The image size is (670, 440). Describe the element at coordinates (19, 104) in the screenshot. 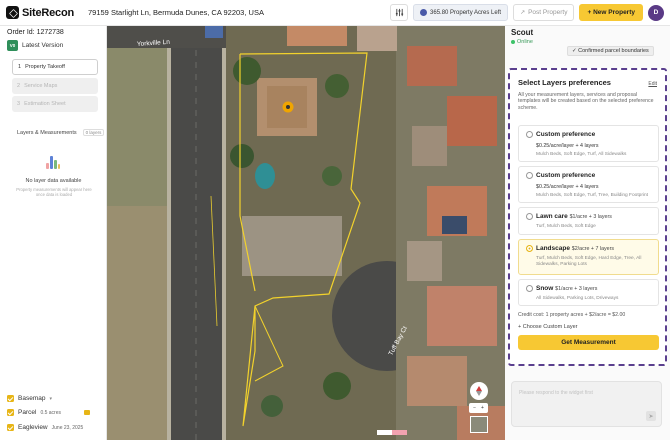

I see `step-number: 3` at that location.